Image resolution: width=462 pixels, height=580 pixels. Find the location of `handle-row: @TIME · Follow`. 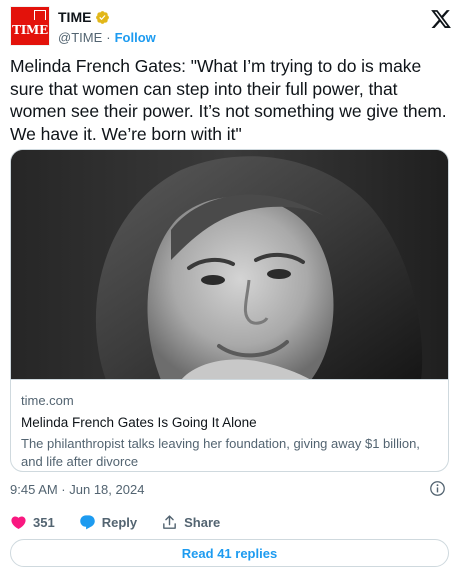

handle-row: @TIME · Follow is located at coordinates (107, 37).